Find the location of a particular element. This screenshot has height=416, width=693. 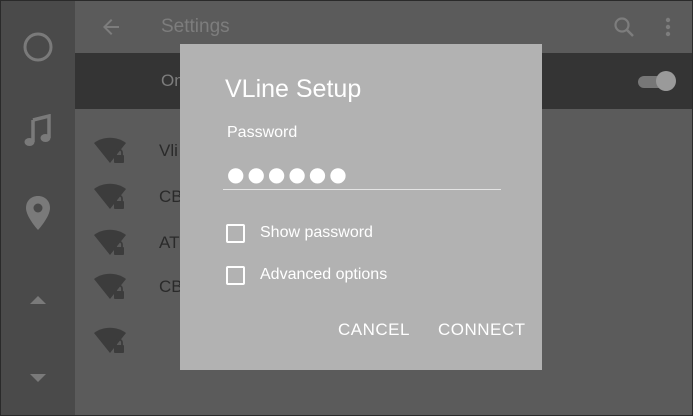

nav-rail is located at coordinates (38, 208).